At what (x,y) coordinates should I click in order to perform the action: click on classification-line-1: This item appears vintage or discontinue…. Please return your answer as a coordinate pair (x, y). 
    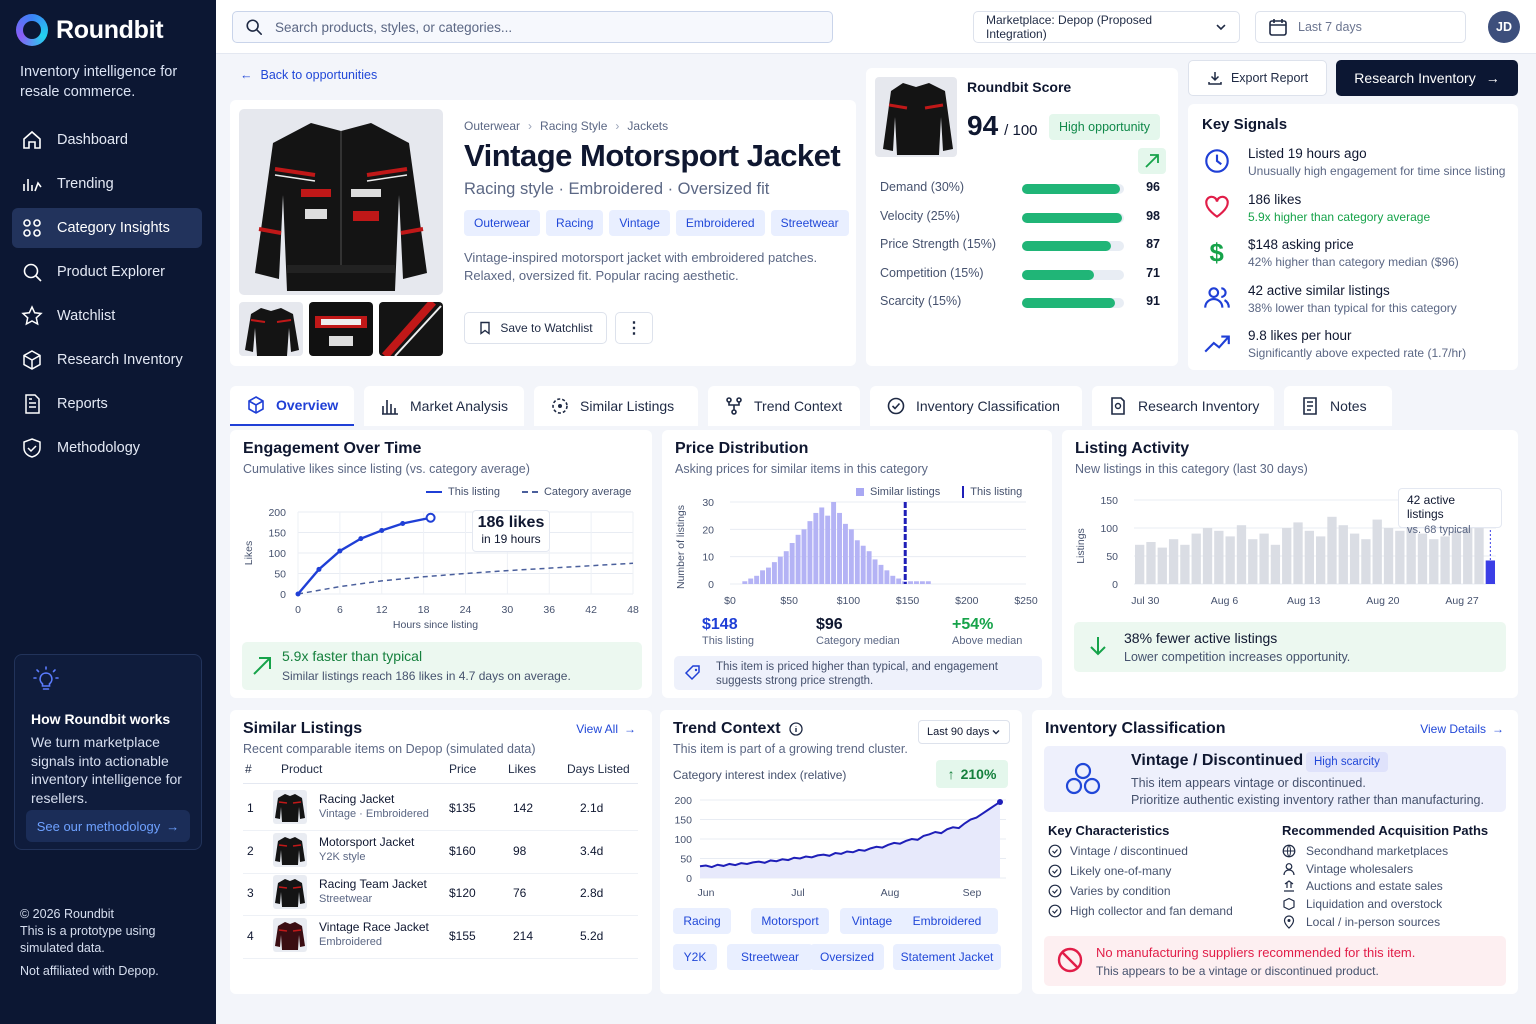
    Looking at the image, I should click on (1248, 783).